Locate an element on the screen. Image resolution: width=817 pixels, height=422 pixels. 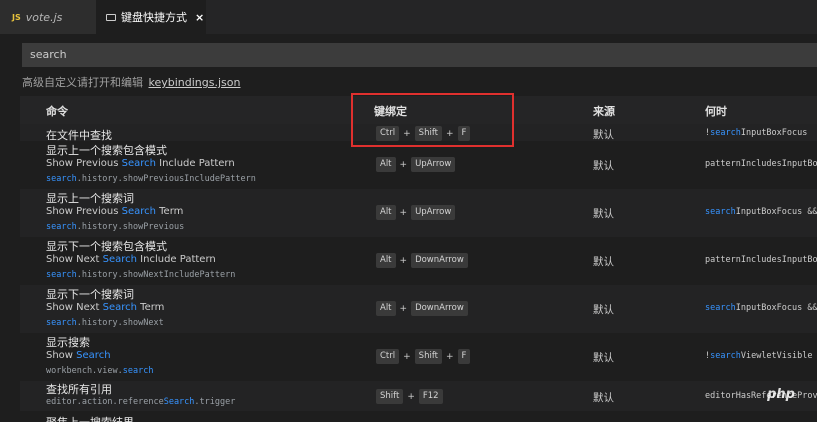
column-header-command: 命令 is located at coordinates (57, 111).